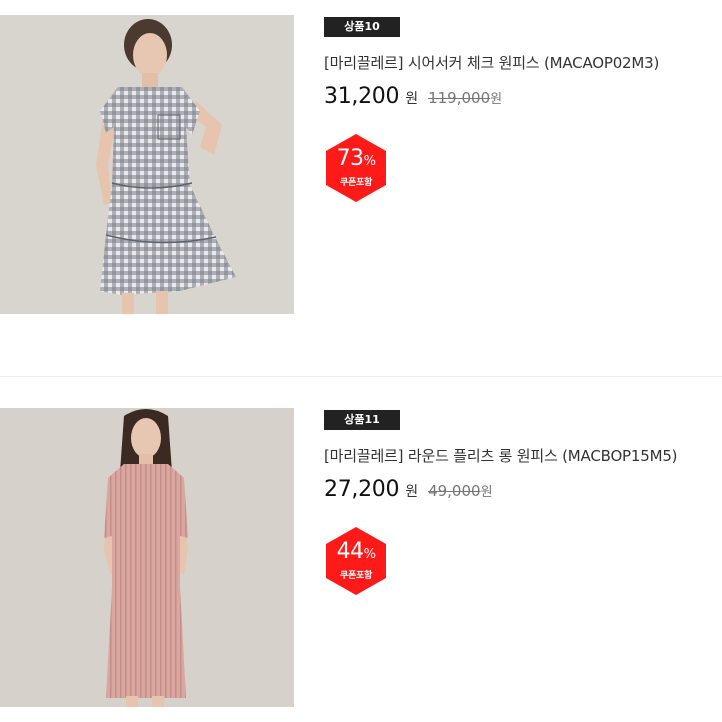  I want to click on discount-badge: 73% 쿠폰포함, so click(356, 168).